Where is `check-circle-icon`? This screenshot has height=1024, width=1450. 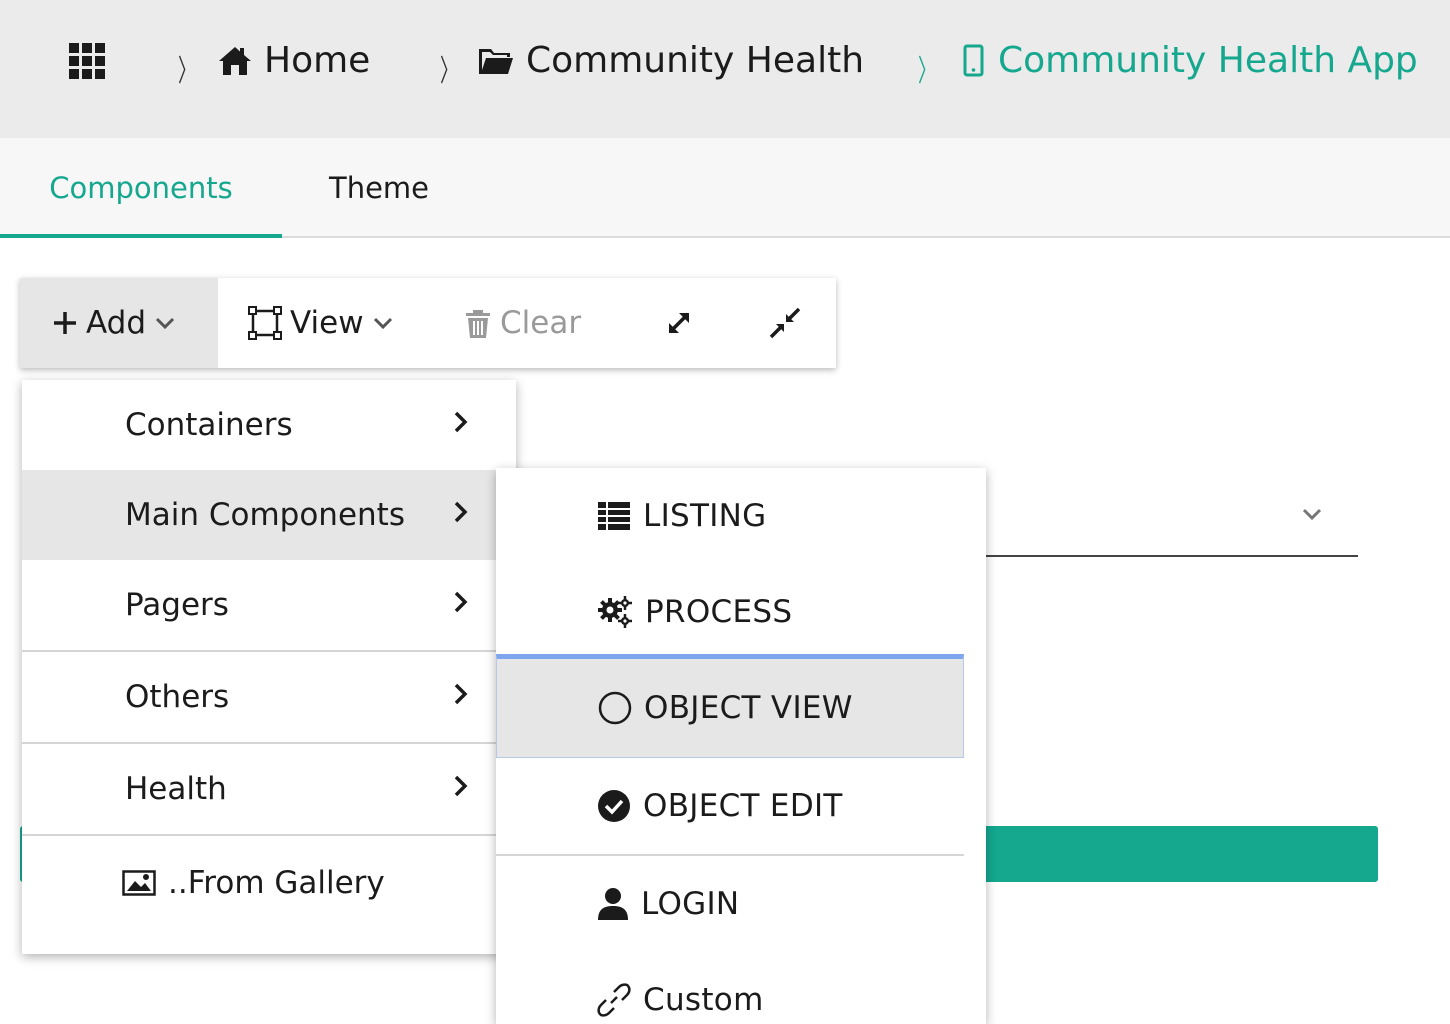 check-circle-icon is located at coordinates (614, 806).